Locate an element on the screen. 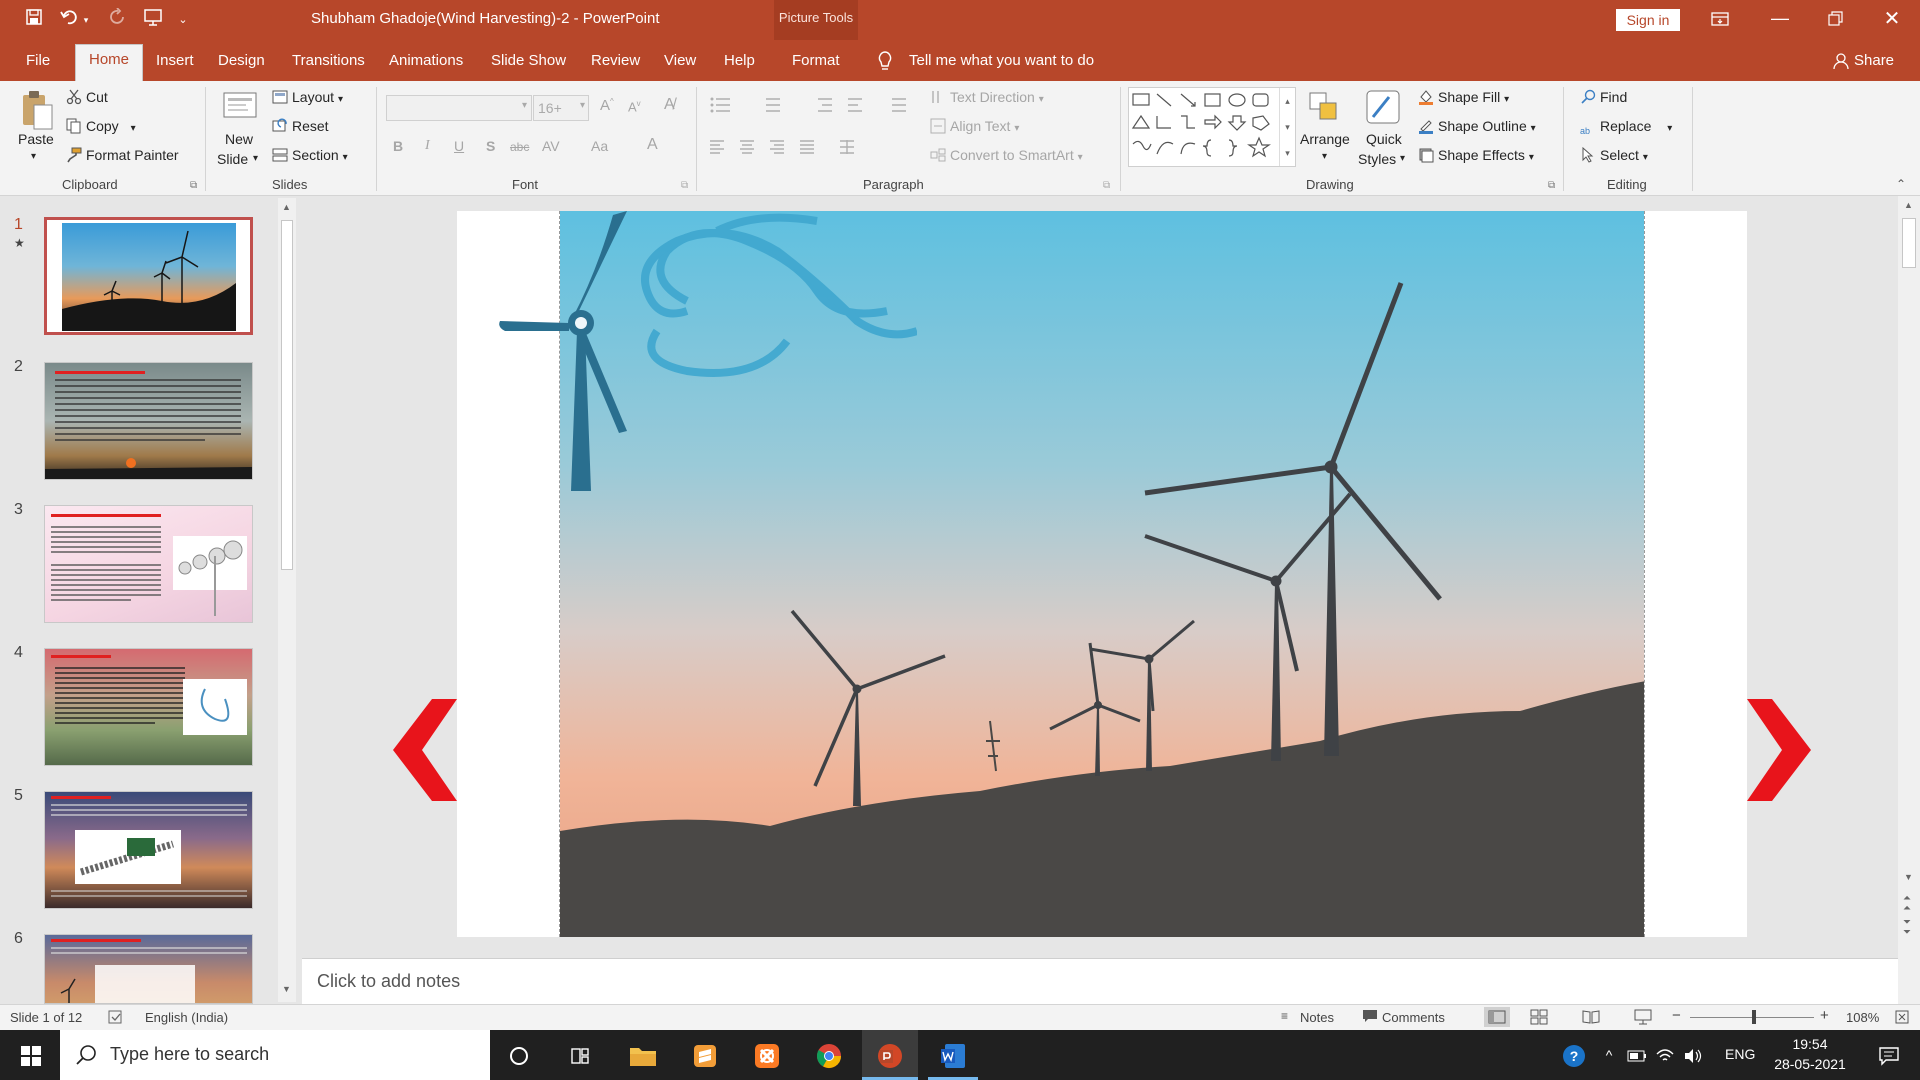 The image size is (1920, 1080). tell-me-search: Tell me what you want to do is located at coordinates (1001, 60).